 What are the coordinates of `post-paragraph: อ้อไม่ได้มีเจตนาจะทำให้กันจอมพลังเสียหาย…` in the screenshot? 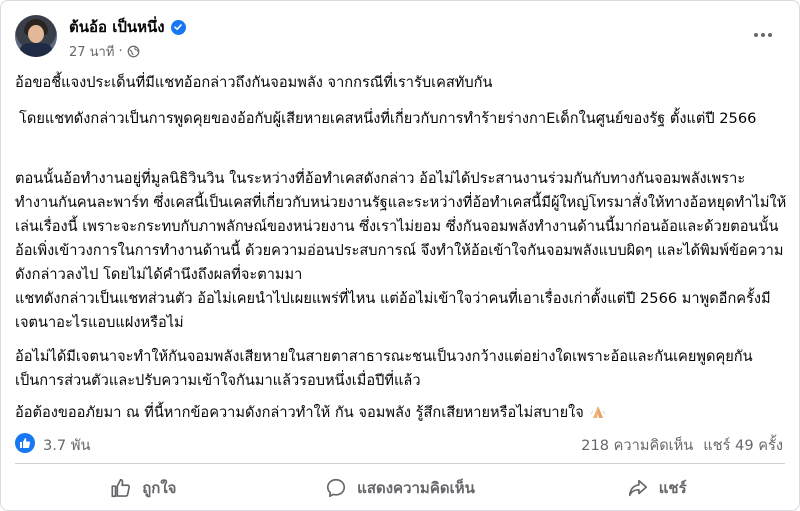 It's located at (384, 368).